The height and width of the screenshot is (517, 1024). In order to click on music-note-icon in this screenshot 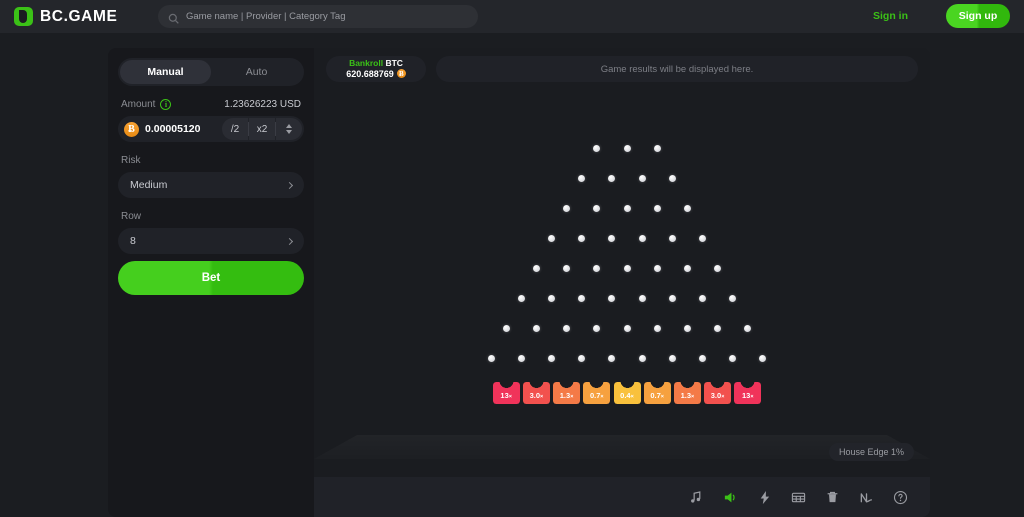, I will do `click(696, 497)`.